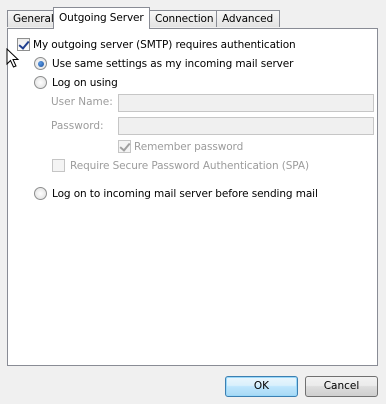 Image resolution: width=386 pixels, height=404 pixels. I want to click on password-label: Password:, so click(77, 126).